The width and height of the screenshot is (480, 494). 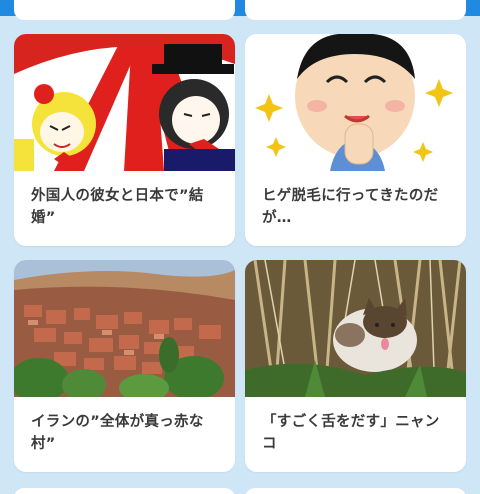 What do you see at coordinates (355, 102) in the screenshot?
I see `smiling-man-illustration` at bounding box center [355, 102].